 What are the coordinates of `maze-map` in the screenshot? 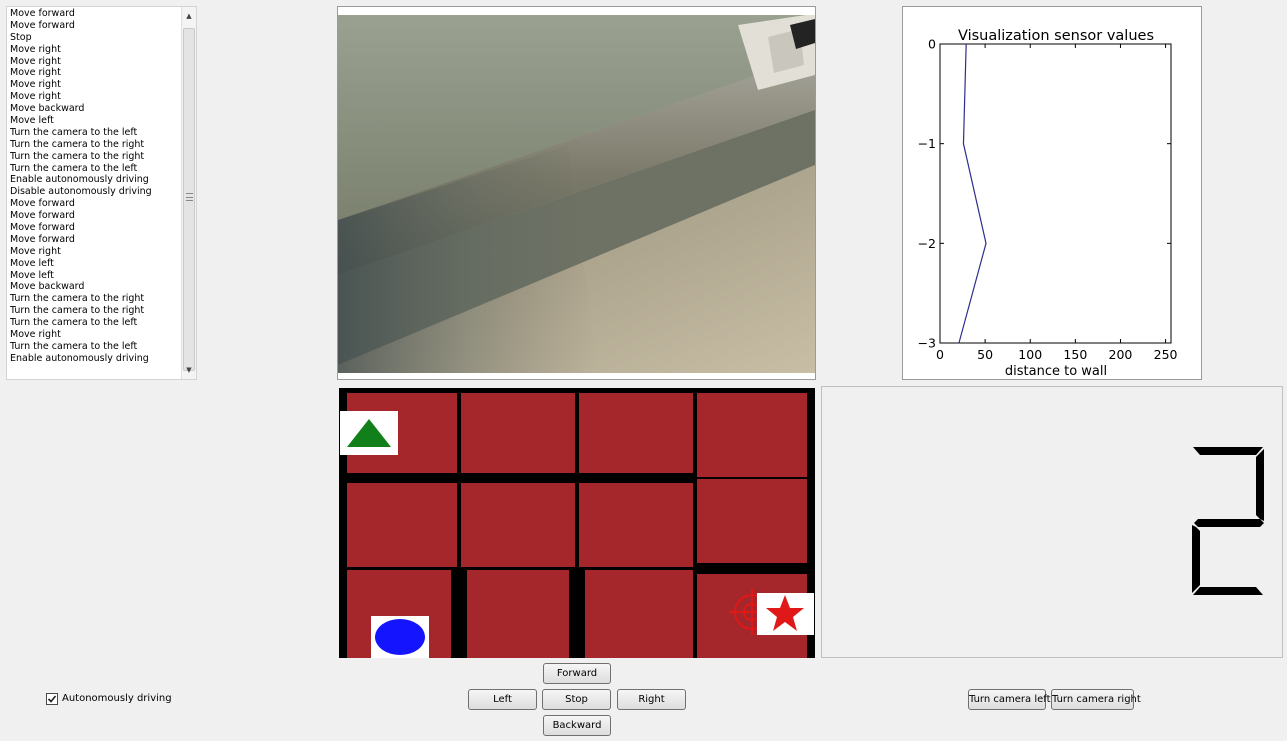 It's located at (577, 523).